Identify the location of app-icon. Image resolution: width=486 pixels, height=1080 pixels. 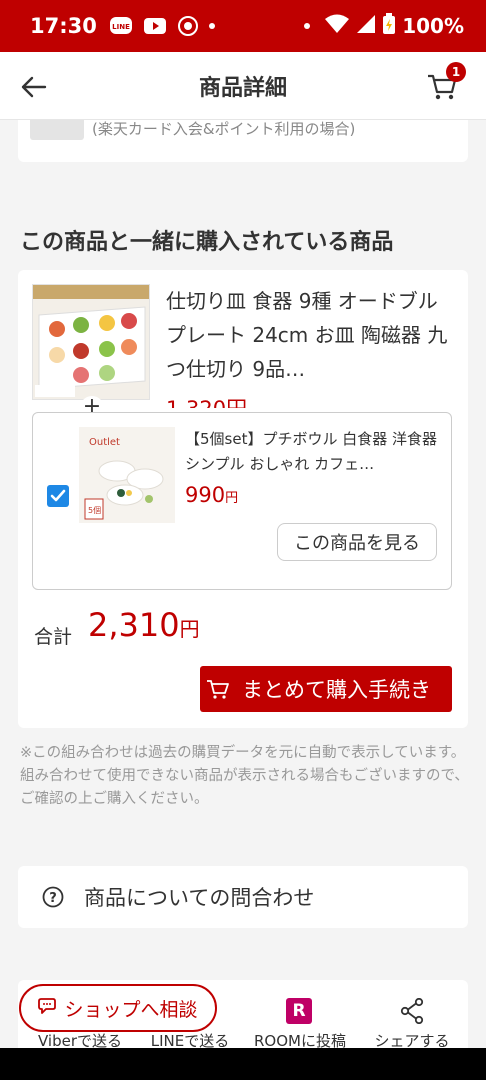
(188, 26).